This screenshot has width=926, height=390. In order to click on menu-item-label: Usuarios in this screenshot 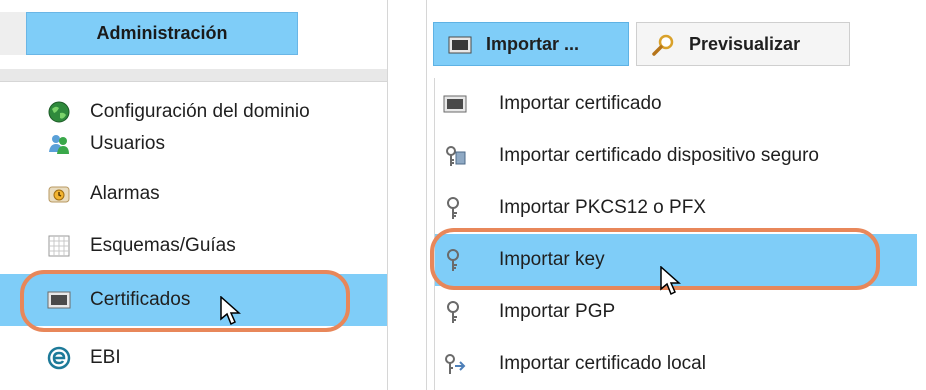, I will do `click(127, 143)`.